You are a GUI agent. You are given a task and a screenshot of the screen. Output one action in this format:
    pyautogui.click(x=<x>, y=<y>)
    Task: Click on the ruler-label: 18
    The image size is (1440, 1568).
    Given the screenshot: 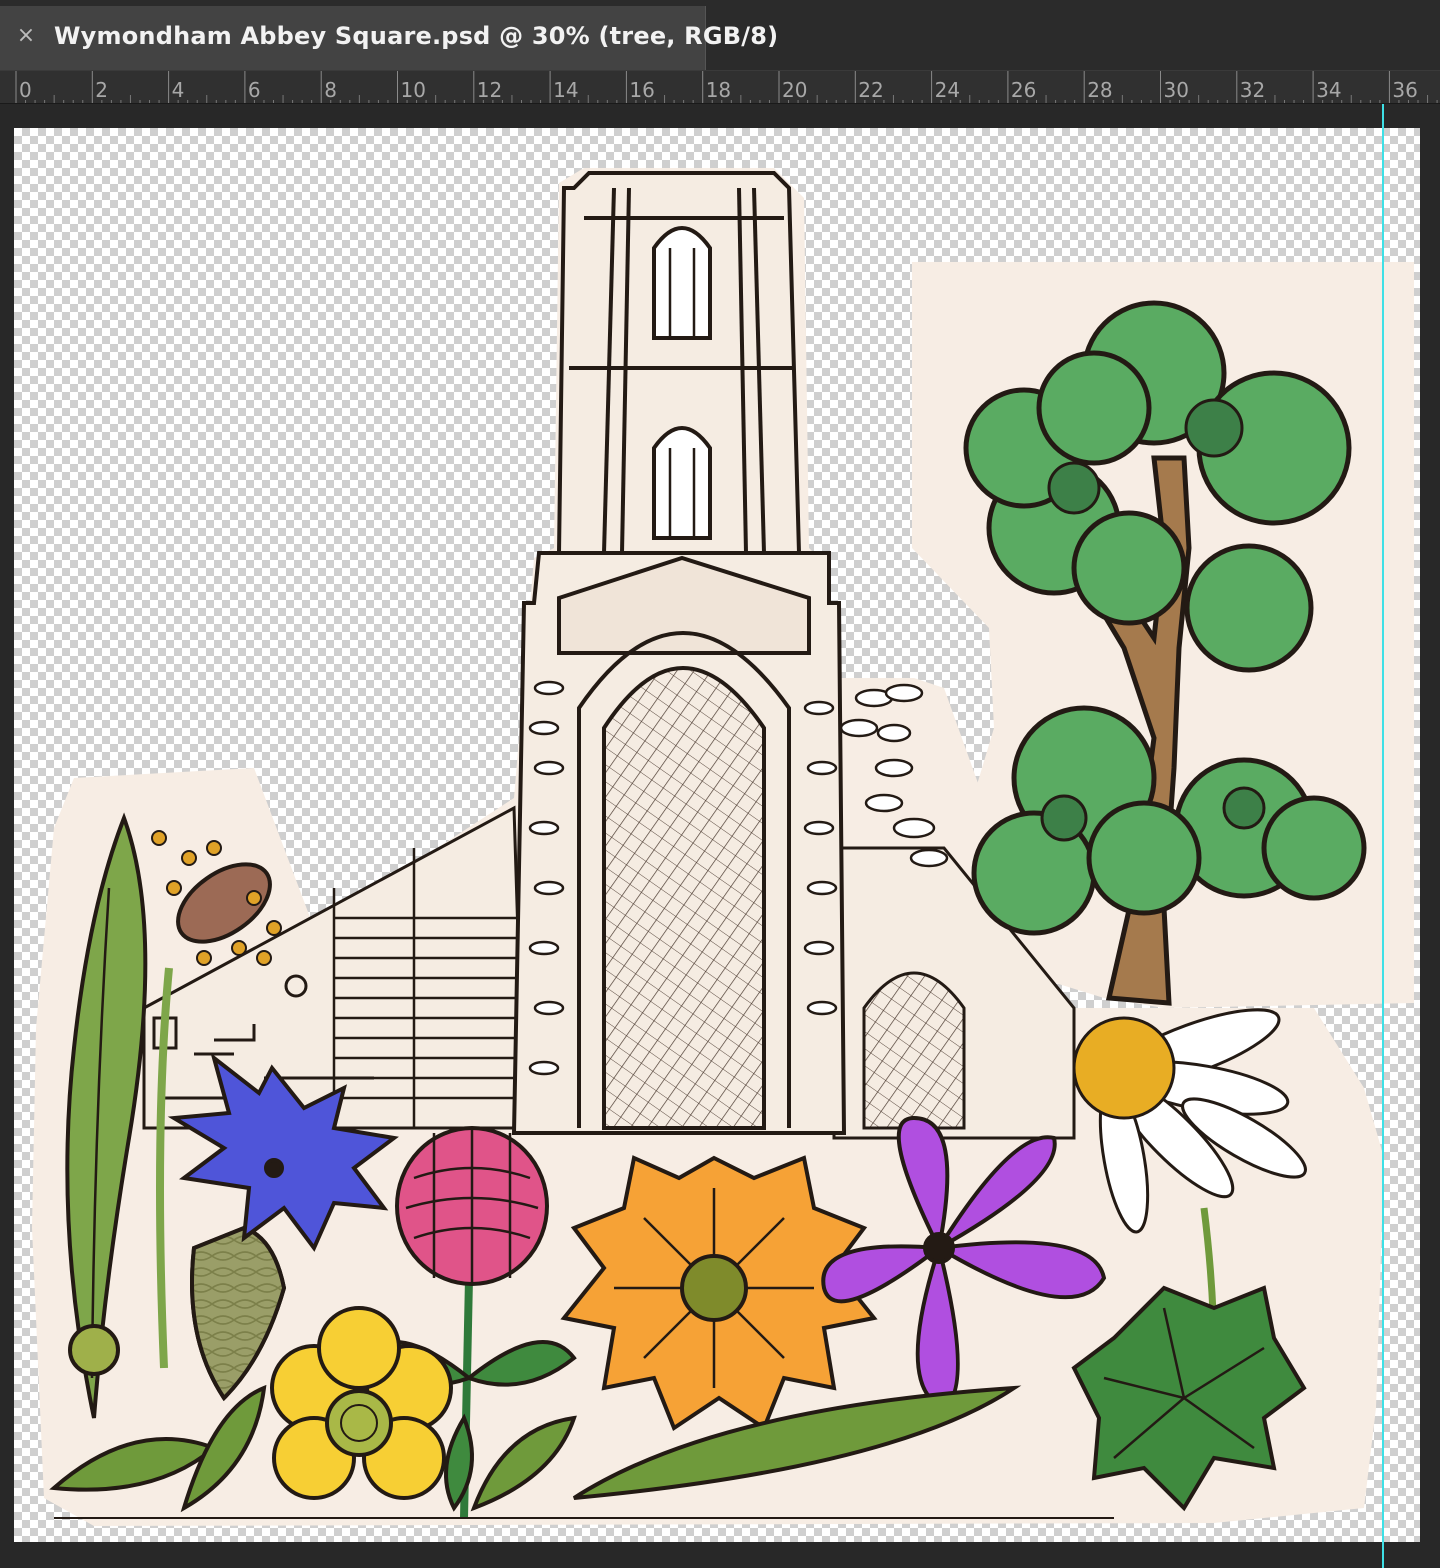 What is the action you would take?
    pyautogui.click(x=718, y=90)
    